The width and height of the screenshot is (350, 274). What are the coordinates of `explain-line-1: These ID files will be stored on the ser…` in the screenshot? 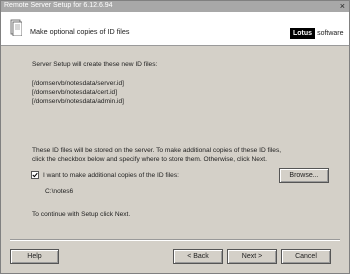 It's located at (157, 150).